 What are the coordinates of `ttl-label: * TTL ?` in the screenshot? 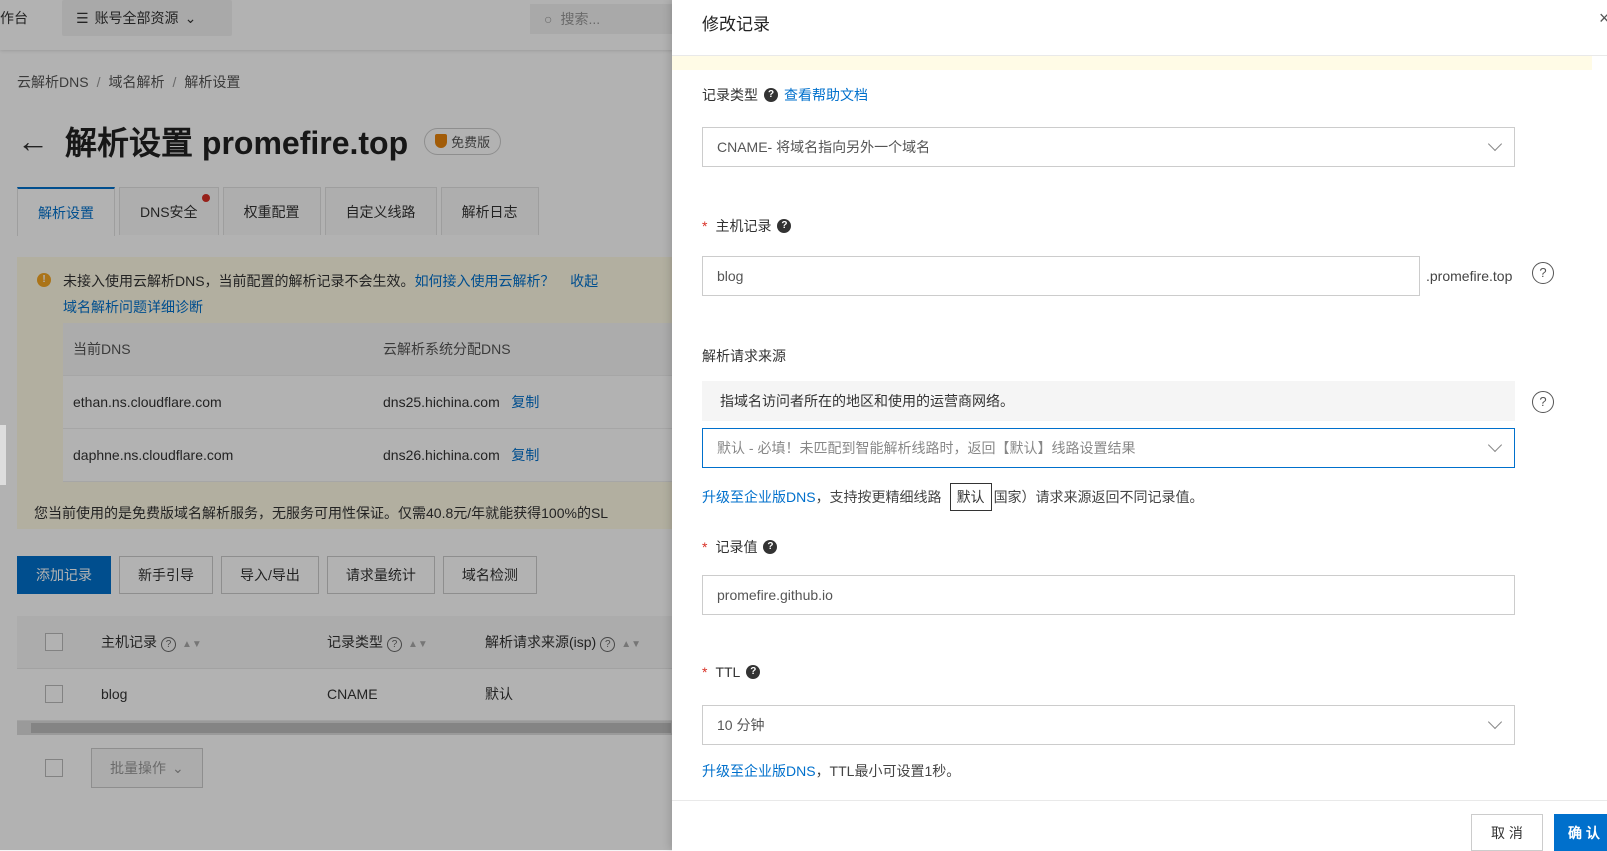 It's located at (731, 672).